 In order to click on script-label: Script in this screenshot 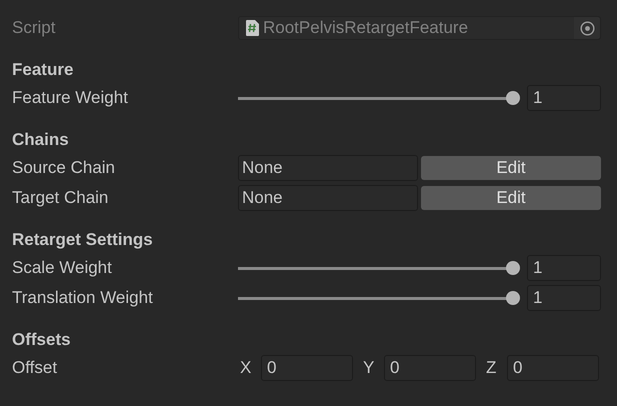, I will do `click(34, 28)`.